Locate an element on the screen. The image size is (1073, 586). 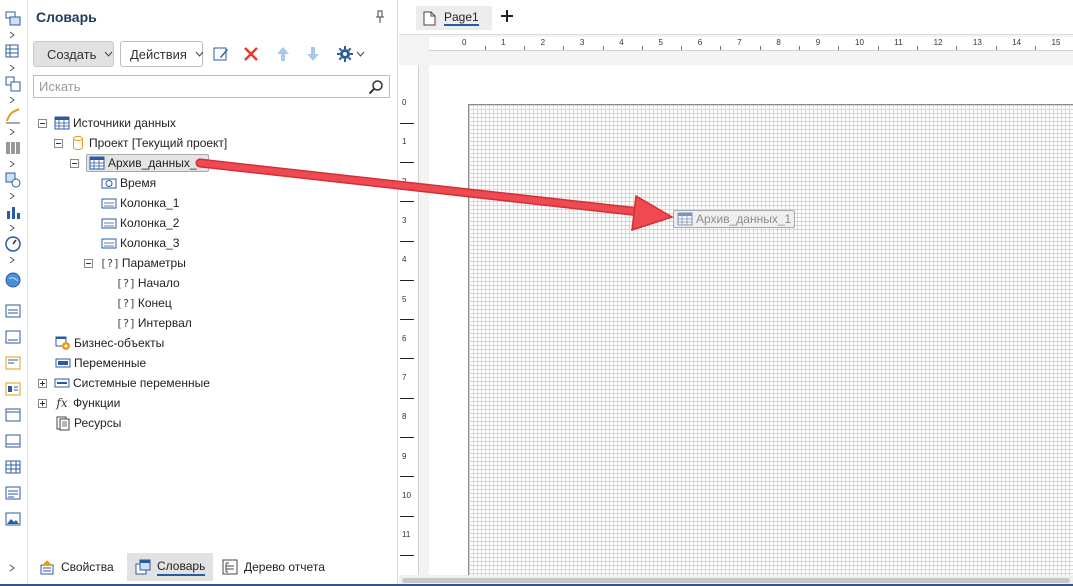
tree-node-project: Проект [Текущий проект] is located at coordinates (140, 143).